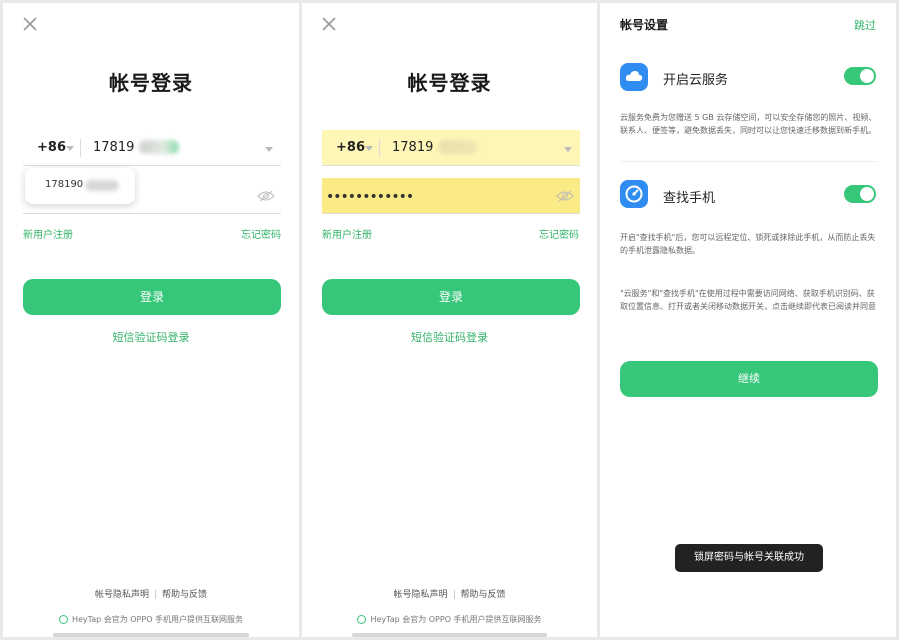 This screenshot has height=640, width=899. Describe the element at coordinates (749, 379) in the screenshot. I see `continue-button: 继续` at that location.